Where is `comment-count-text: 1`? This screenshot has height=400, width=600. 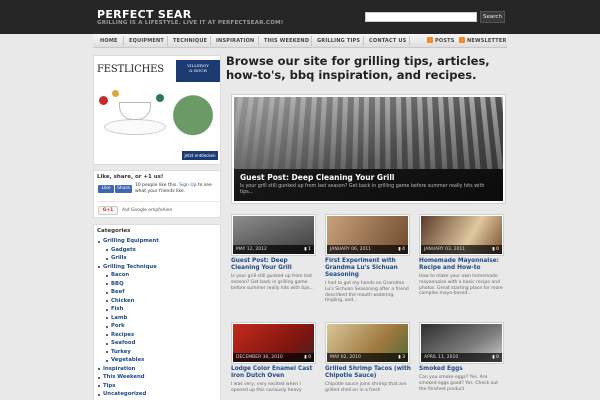
comment-count-text: 1 is located at coordinates (309, 249).